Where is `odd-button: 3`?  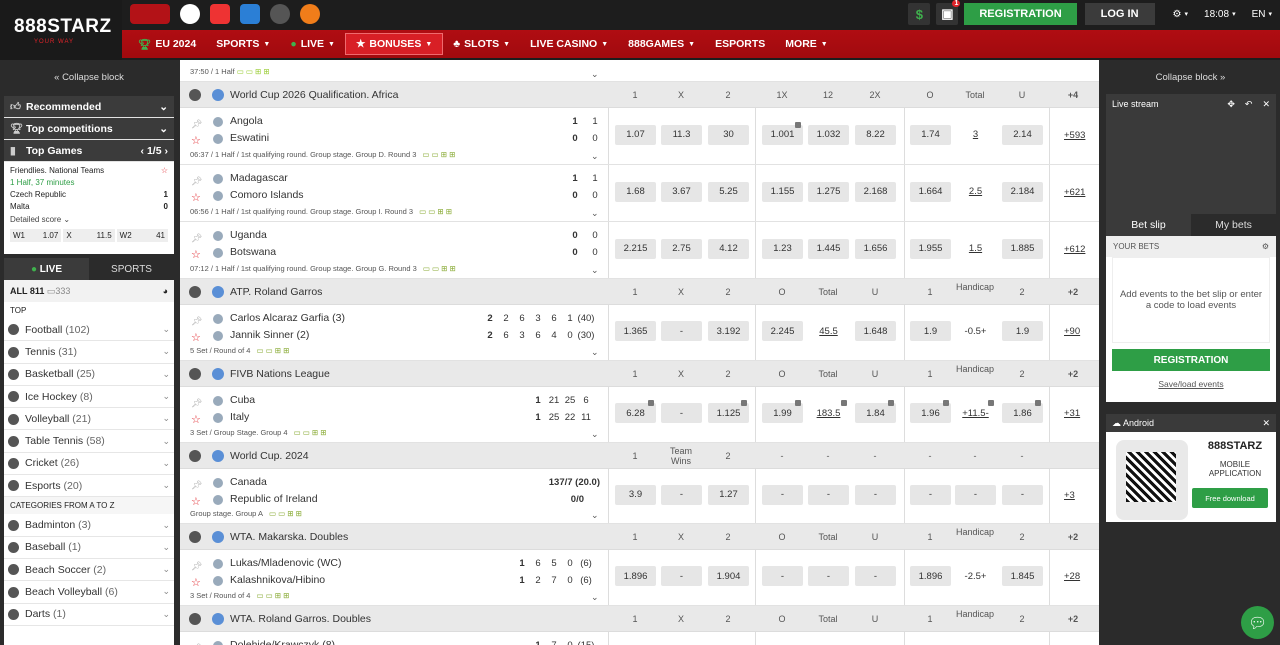 odd-button: 3 is located at coordinates (975, 135).